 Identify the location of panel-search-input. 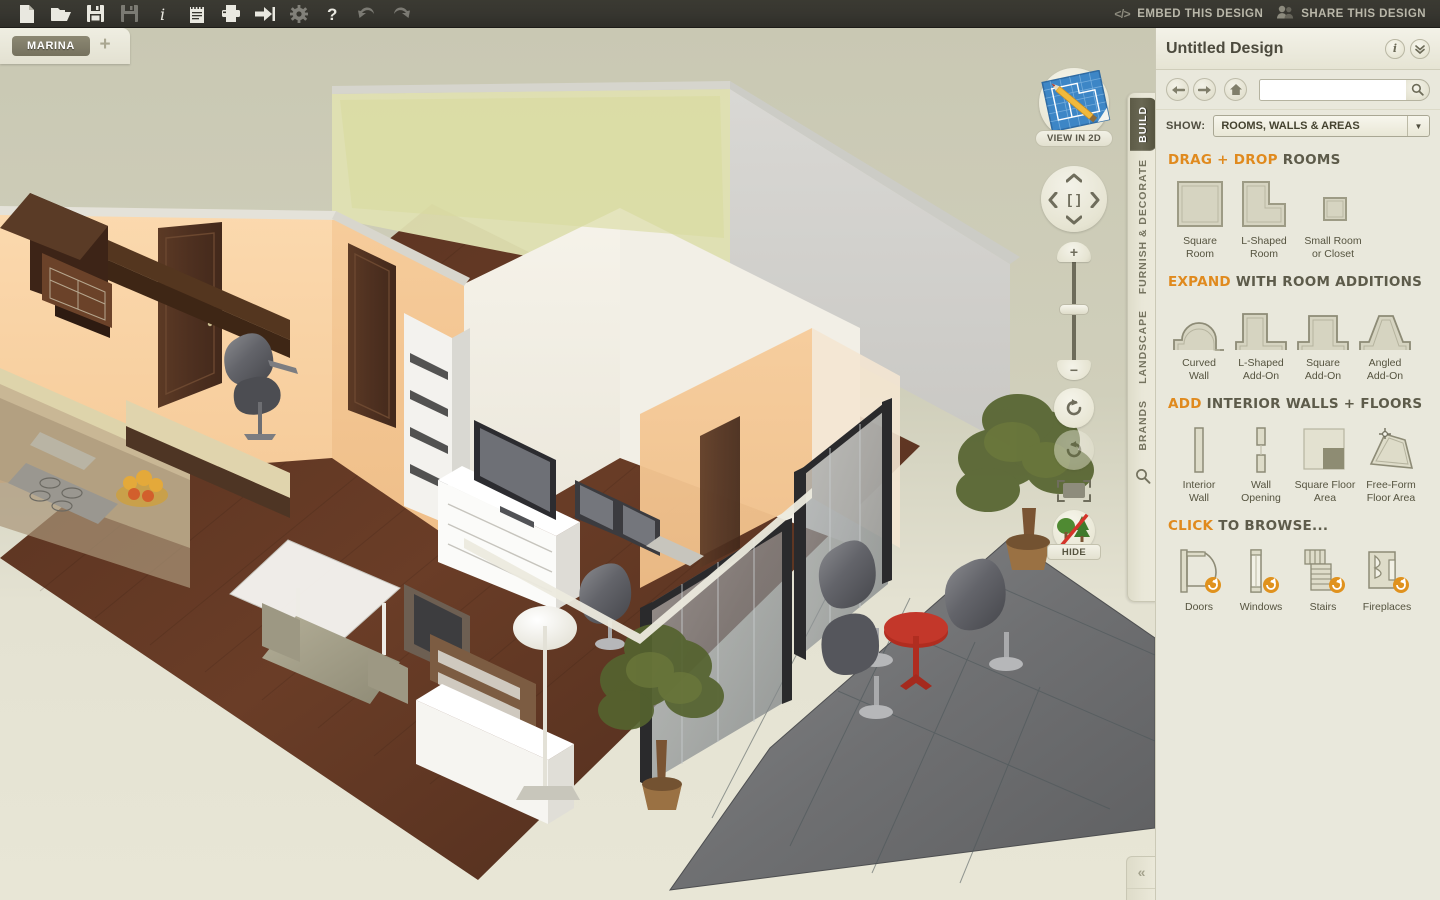
(1344, 89).